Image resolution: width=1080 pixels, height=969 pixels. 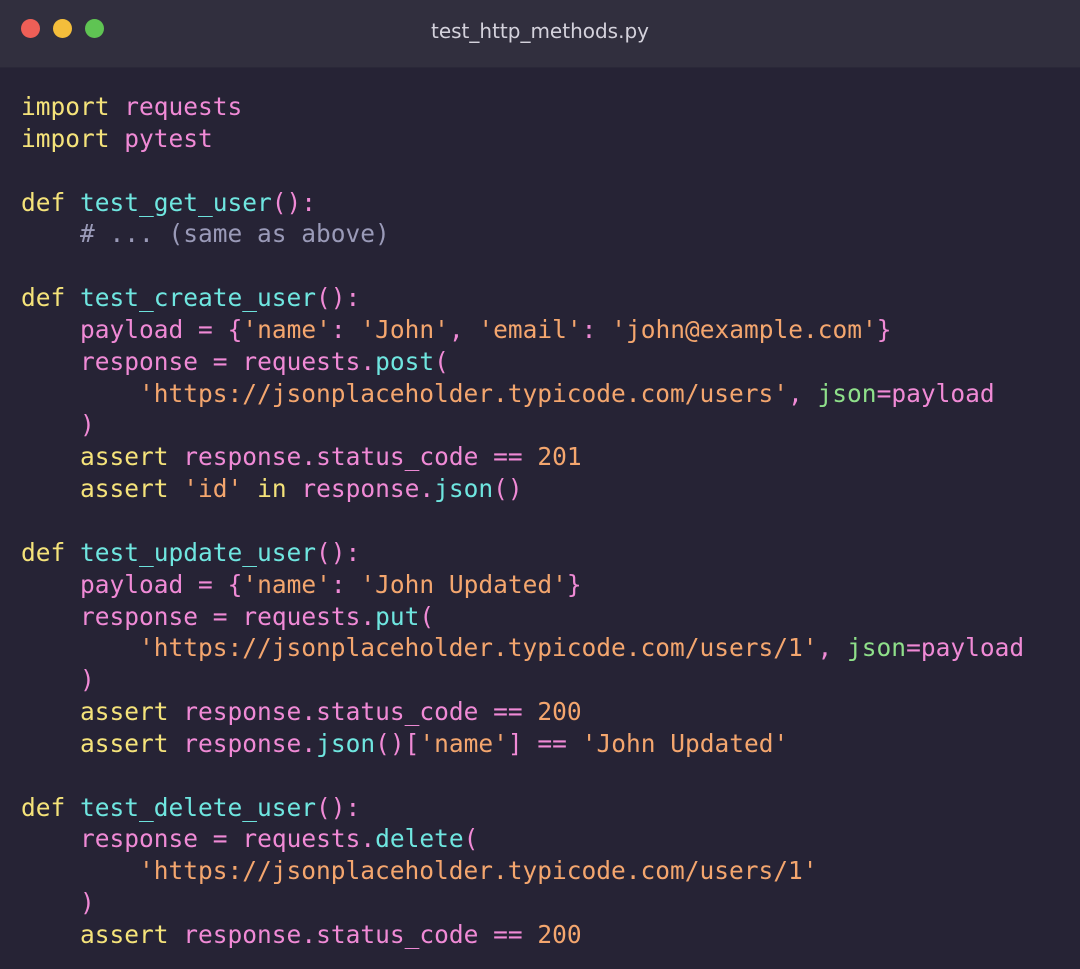 What do you see at coordinates (65, 138) in the screenshot?
I see `code-token: import` at bounding box center [65, 138].